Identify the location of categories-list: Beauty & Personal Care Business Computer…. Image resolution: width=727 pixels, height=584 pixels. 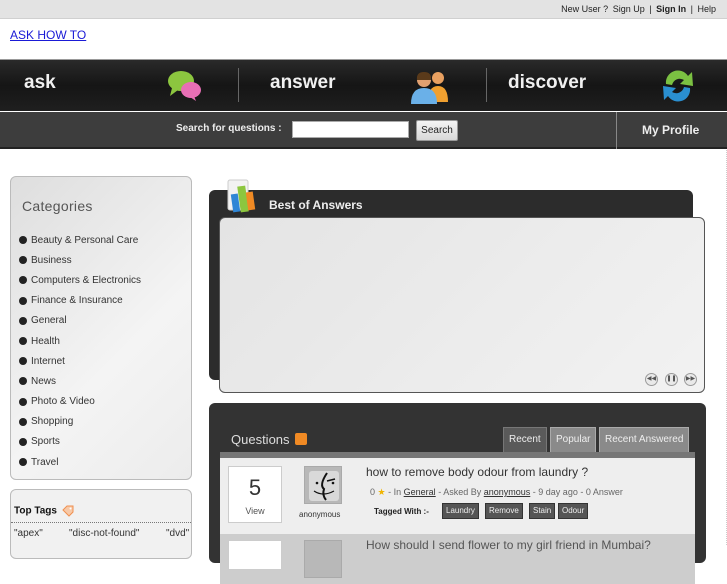
(80, 351).